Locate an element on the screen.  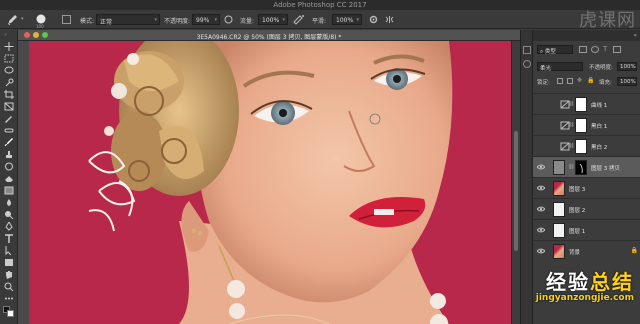
layer-row: 图层 2 is located at coordinates (586, 208).